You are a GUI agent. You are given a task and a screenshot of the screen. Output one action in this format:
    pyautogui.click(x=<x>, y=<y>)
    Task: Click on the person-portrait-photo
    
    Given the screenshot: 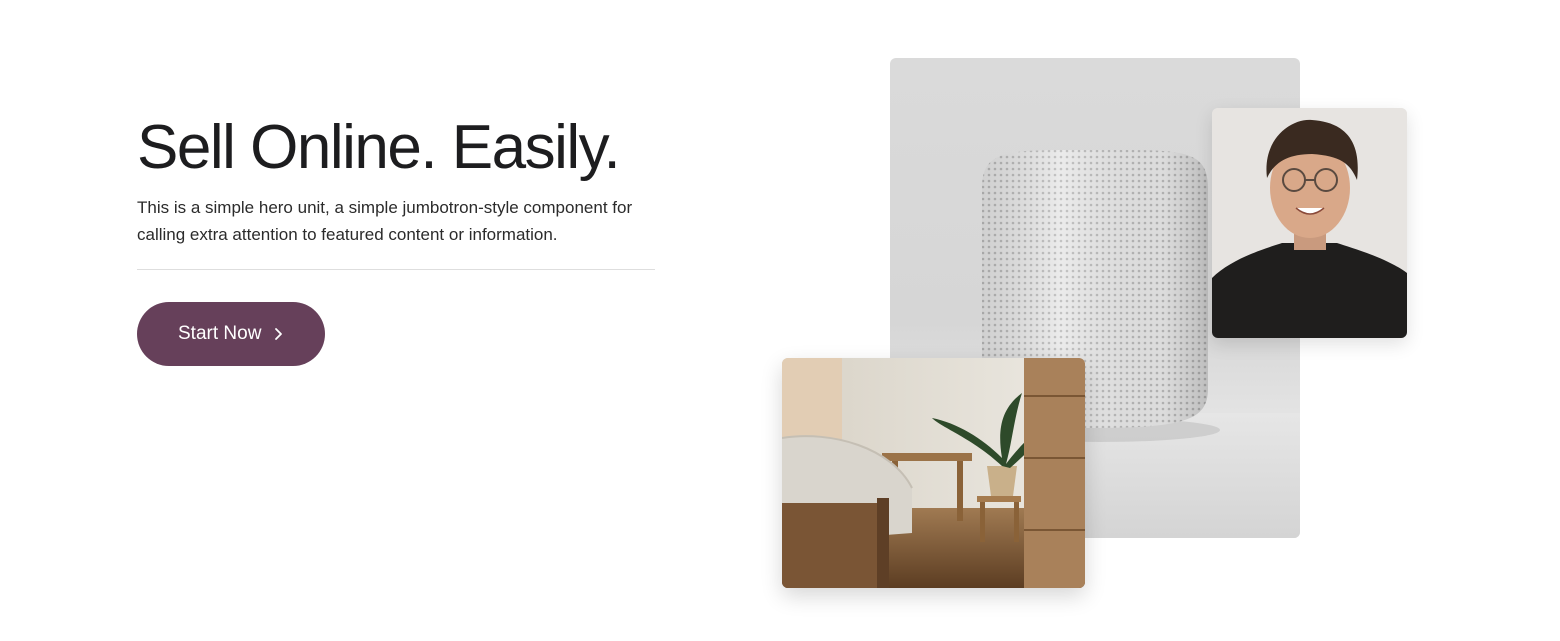 What is the action you would take?
    pyautogui.click(x=1309, y=223)
    